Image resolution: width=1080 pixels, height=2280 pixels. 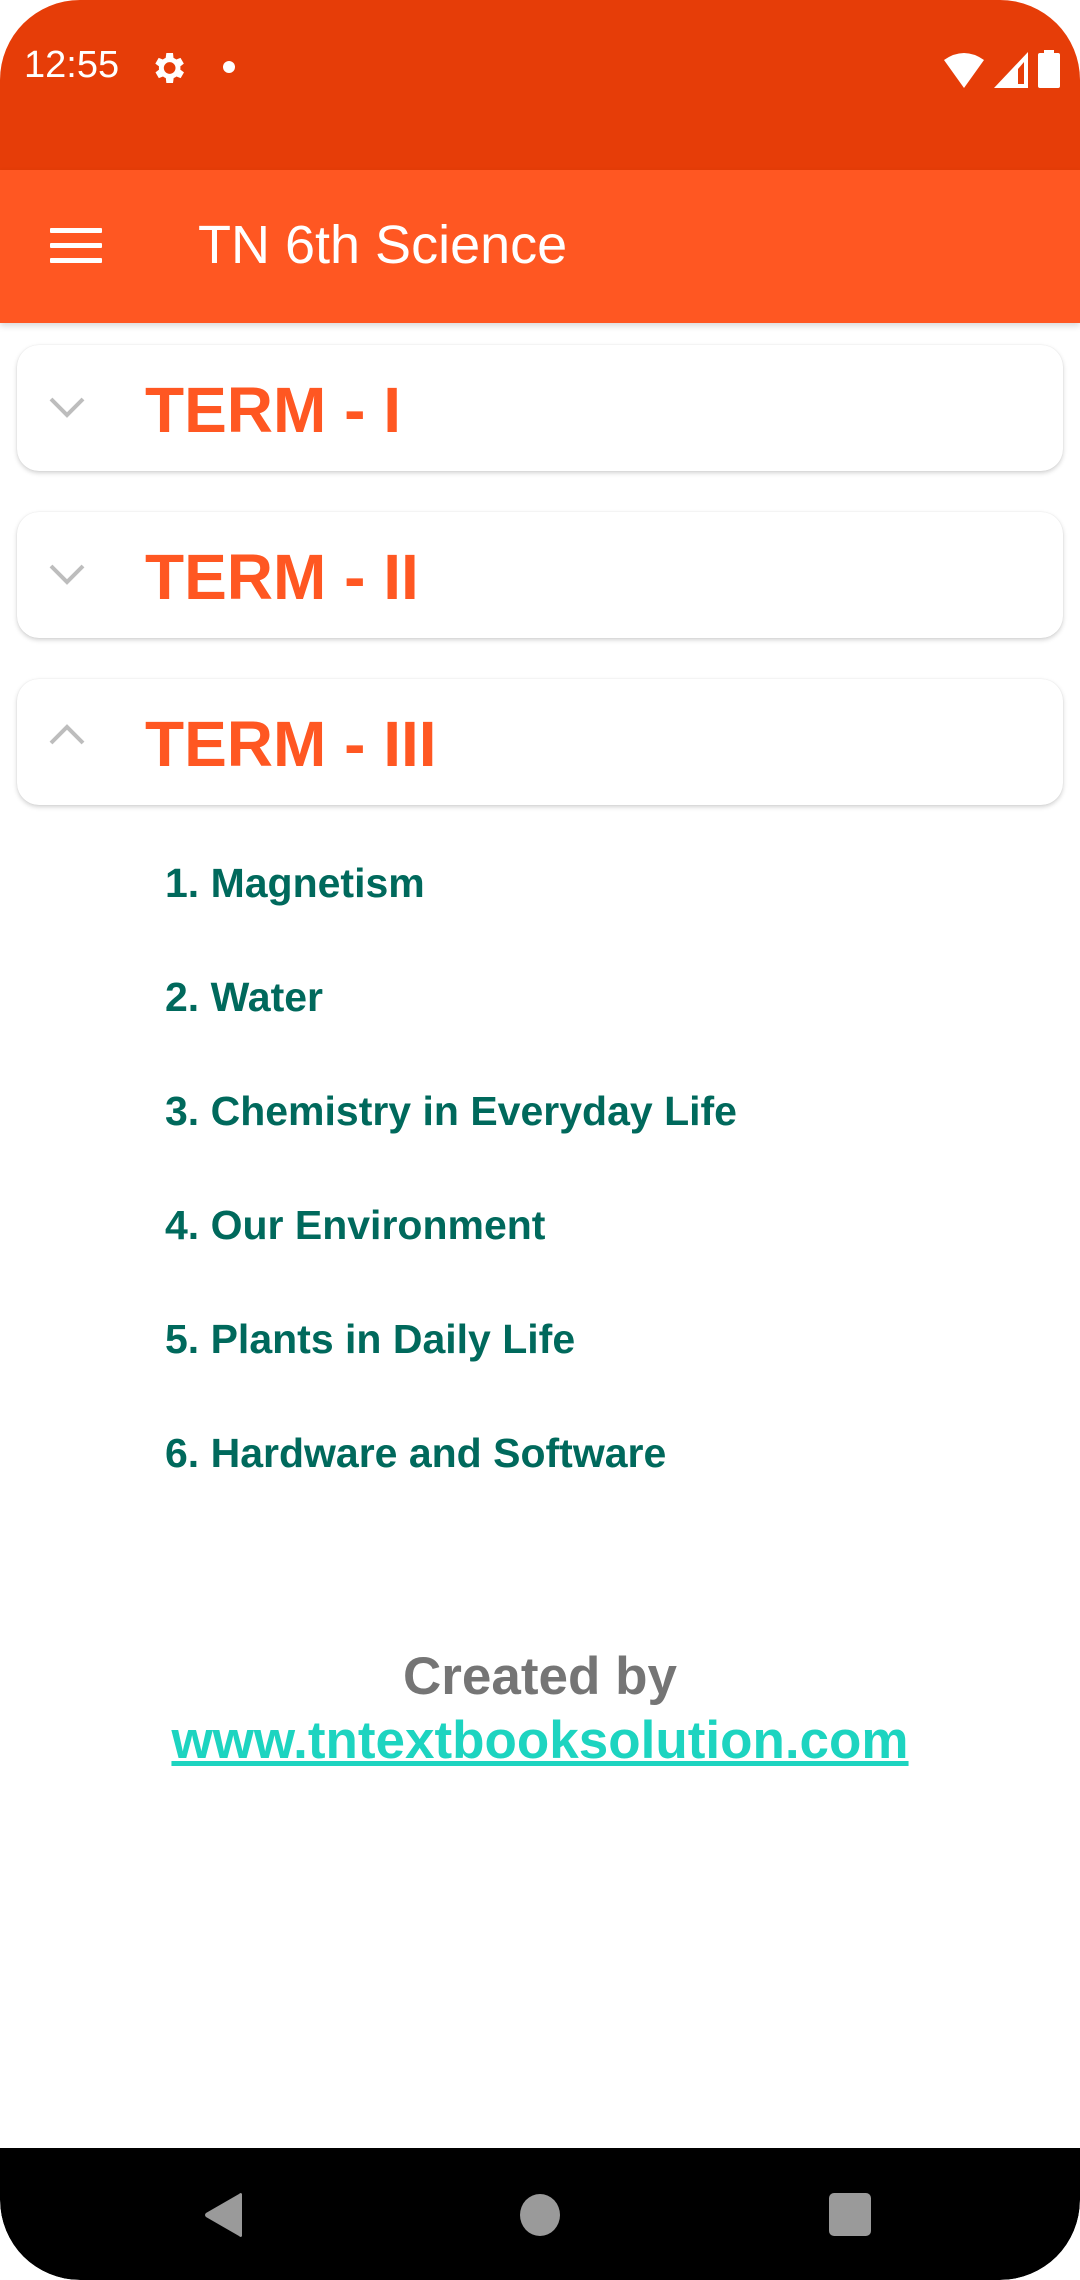 I want to click on app-bar: TN 6th Science, so click(x=540, y=246).